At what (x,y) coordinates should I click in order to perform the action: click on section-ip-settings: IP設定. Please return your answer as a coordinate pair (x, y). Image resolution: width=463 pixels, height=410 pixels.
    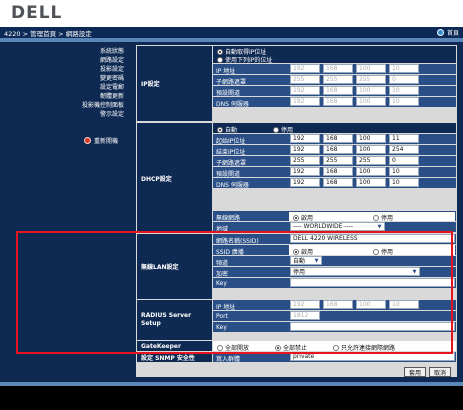
    Looking at the image, I should click on (174, 83).